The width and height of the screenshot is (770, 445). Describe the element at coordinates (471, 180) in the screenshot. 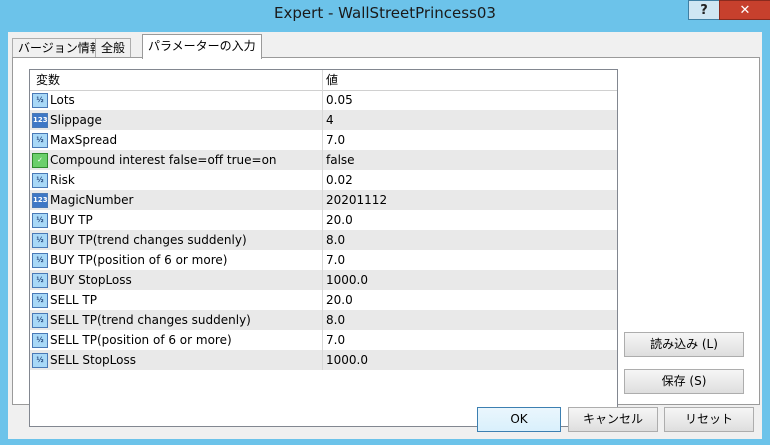

I see `parameter-value-cell: 0.02` at that location.